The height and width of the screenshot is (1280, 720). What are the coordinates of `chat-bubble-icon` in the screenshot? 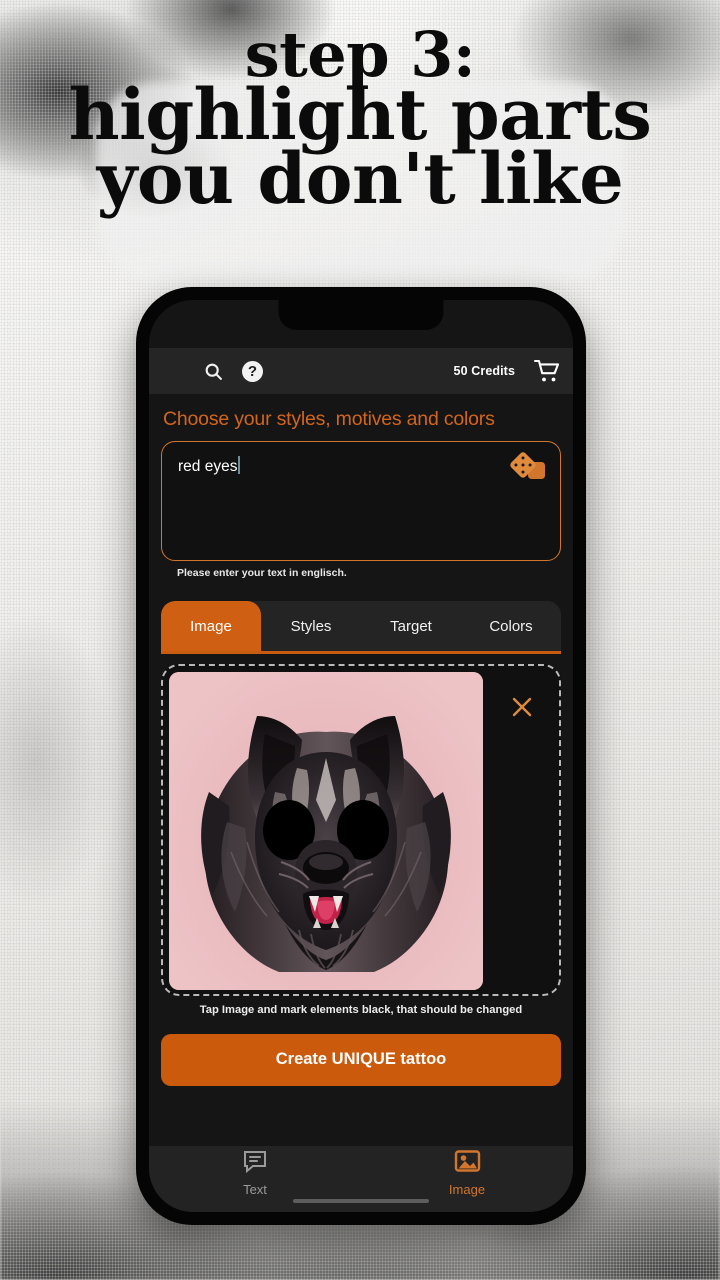 It's located at (255, 1163).